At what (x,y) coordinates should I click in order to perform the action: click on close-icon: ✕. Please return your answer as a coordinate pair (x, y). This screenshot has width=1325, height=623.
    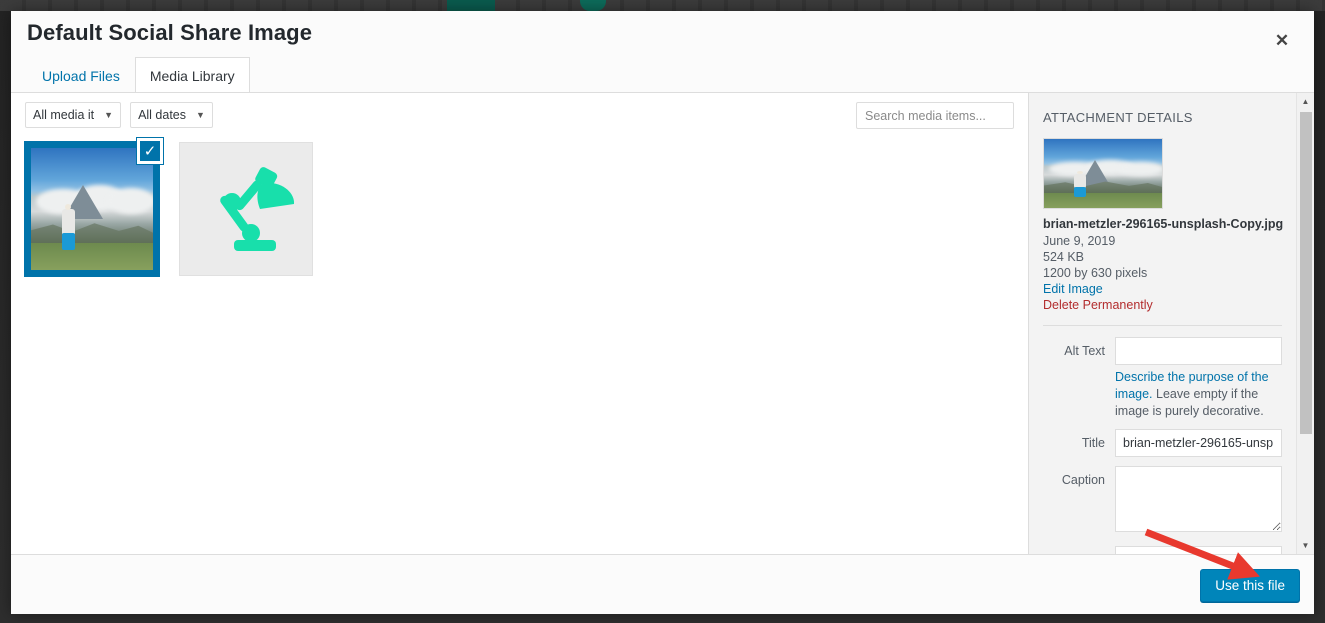
    Looking at the image, I should click on (1282, 41).